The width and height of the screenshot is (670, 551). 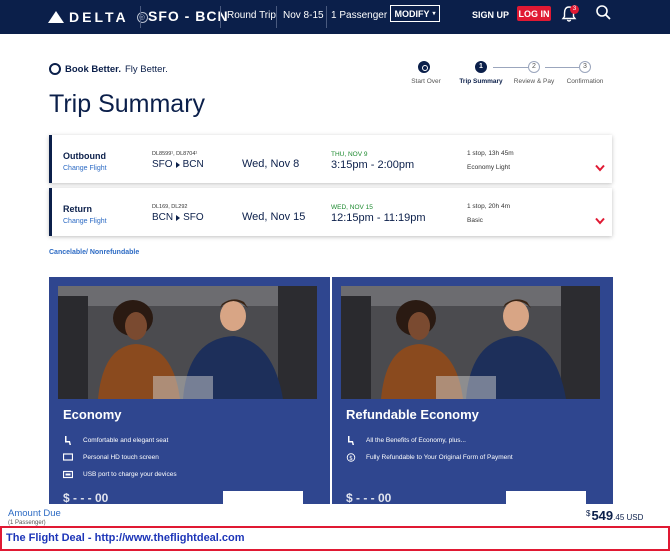 What do you see at coordinates (359, 15) in the screenshot?
I see `passenger-count: 1 Passenger` at bounding box center [359, 15].